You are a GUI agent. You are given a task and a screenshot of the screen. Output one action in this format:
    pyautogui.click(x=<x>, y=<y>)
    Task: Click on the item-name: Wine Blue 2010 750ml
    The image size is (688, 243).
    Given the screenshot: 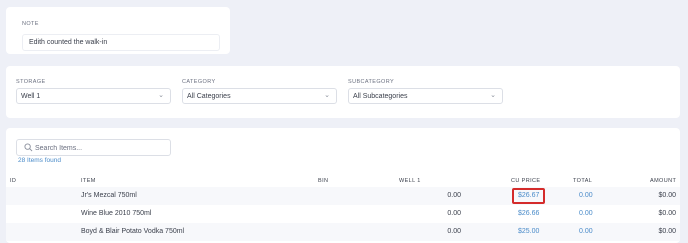 What is the action you would take?
    pyautogui.click(x=116, y=213)
    